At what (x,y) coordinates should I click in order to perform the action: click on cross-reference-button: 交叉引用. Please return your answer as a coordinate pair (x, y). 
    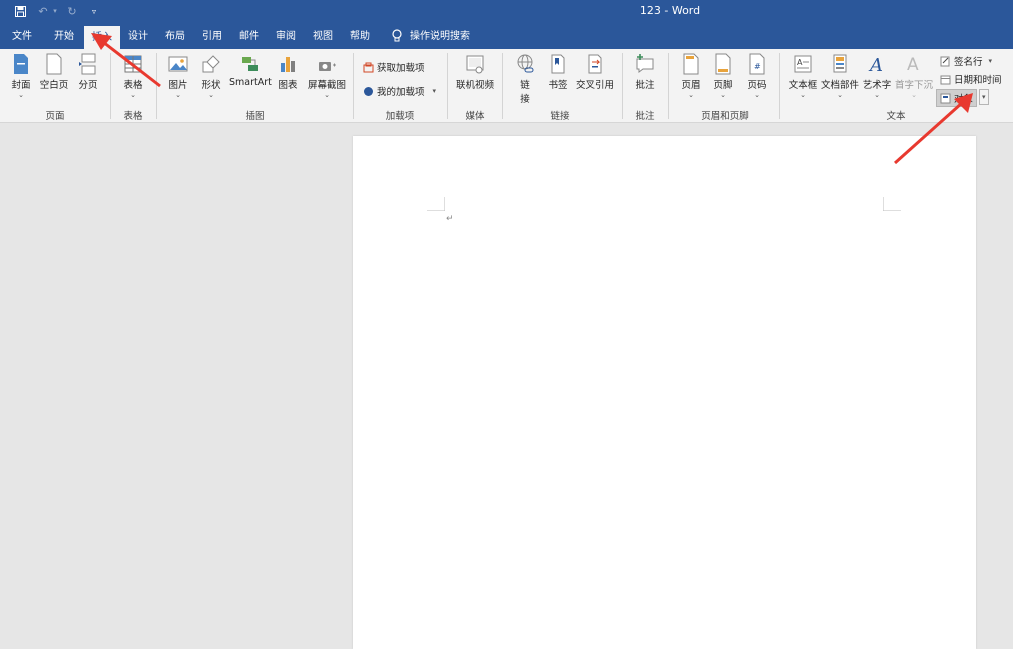
    Looking at the image, I should click on (595, 72).